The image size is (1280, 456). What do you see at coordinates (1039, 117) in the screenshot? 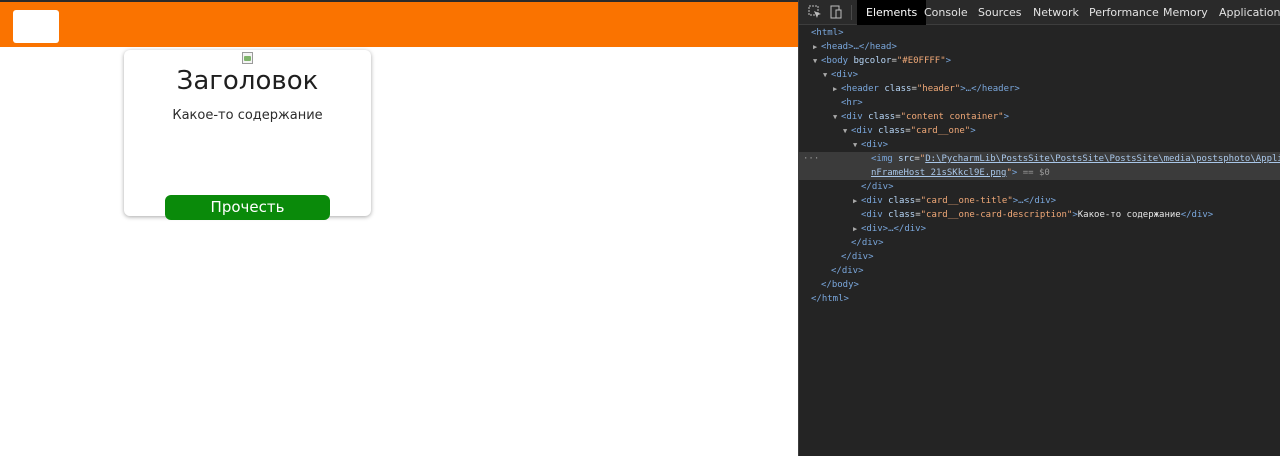
I see `dom-node-content-container: ▼ <div class="content container">` at bounding box center [1039, 117].